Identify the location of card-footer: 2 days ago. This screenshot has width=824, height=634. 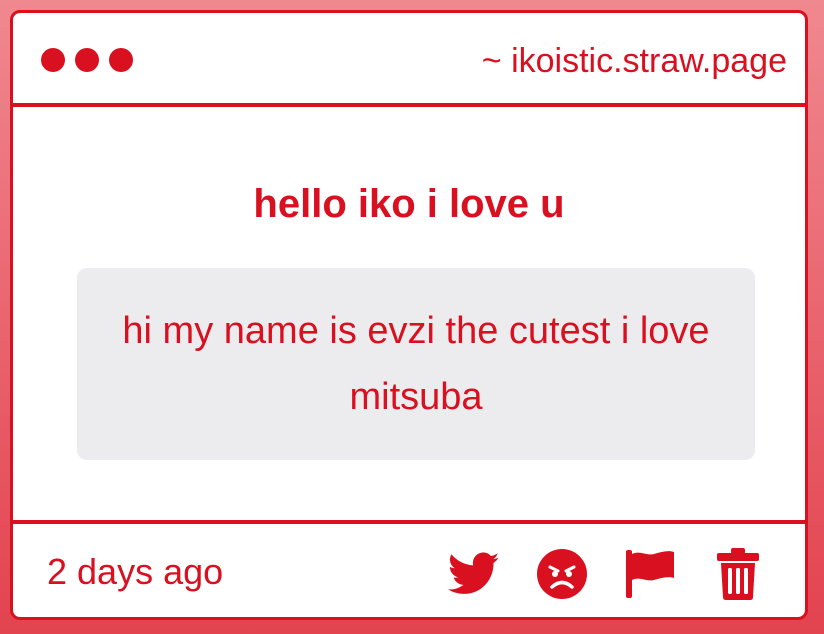
(409, 568).